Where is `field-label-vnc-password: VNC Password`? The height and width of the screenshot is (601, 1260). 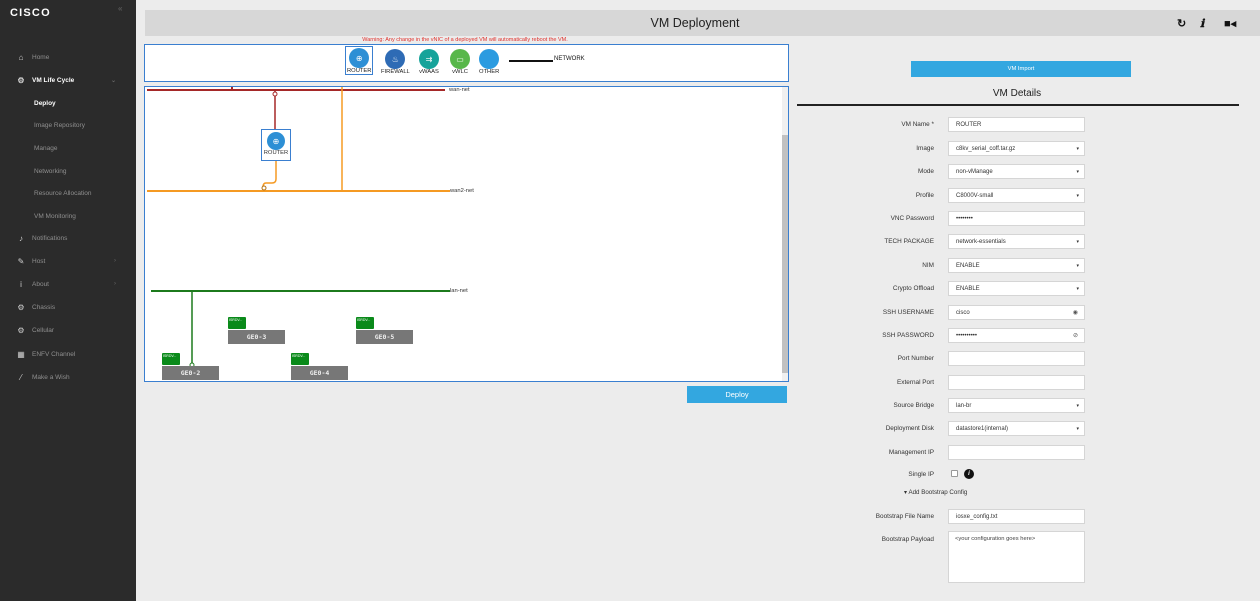
field-label-vnc-password: VNC Password is located at coordinates (912, 218).